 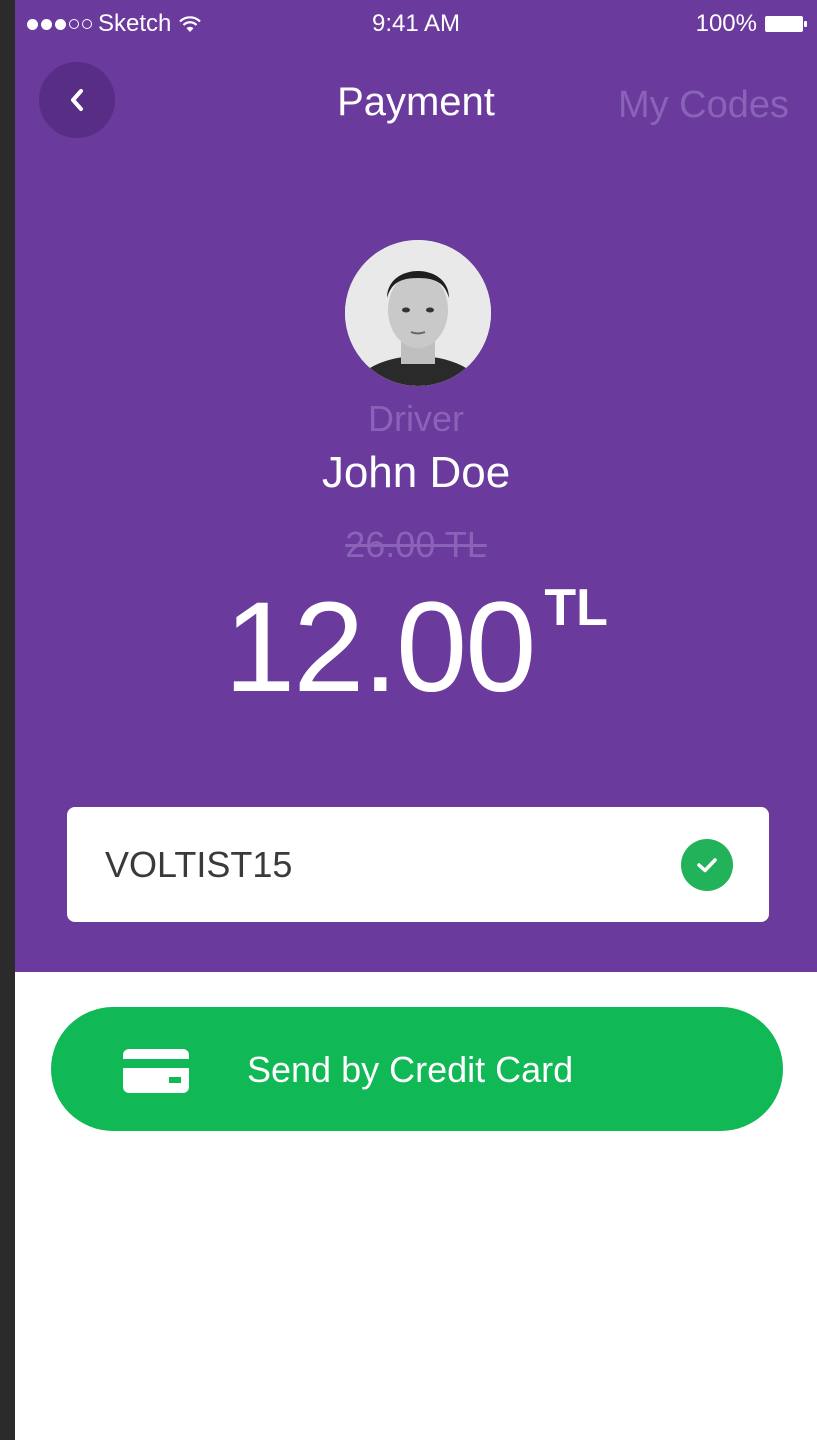 I want to click on driver-avatar, so click(x=418, y=313).